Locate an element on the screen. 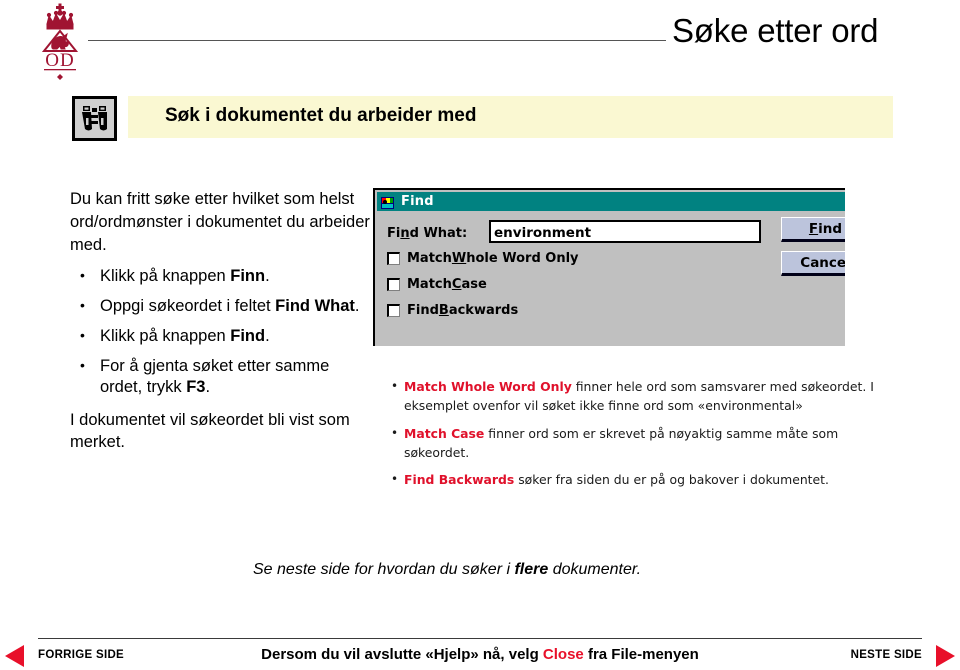 The image size is (960, 670). od-crest-logo: OD is located at coordinates (60, 42).